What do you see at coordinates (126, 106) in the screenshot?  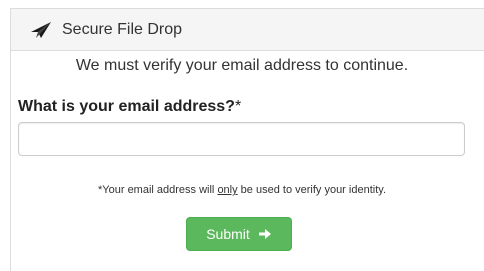 I see `email-question-text: What is your email address?` at bounding box center [126, 106].